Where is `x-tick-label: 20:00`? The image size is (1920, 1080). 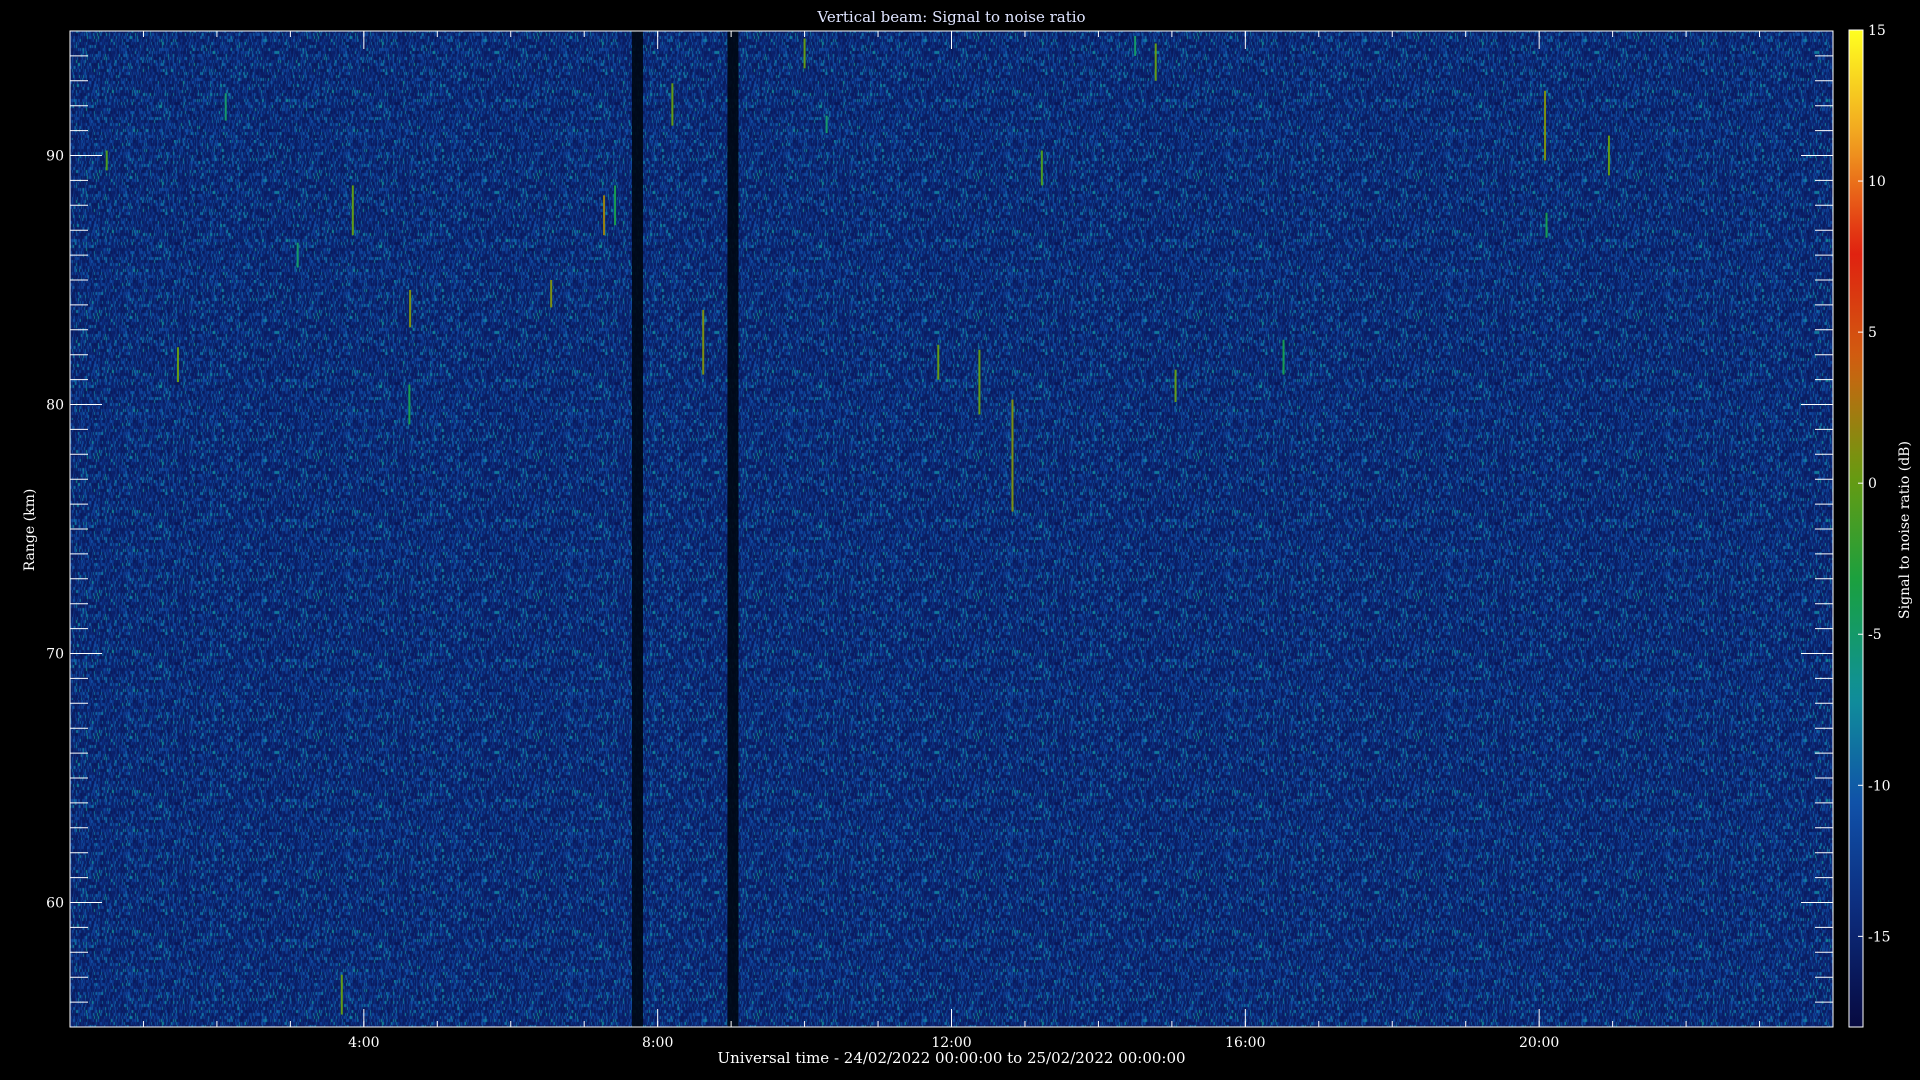
x-tick-label: 20:00 is located at coordinates (1539, 1043).